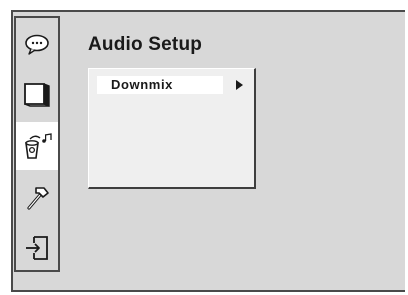  I want to click on speaker-music-icon, so click(38, 146).